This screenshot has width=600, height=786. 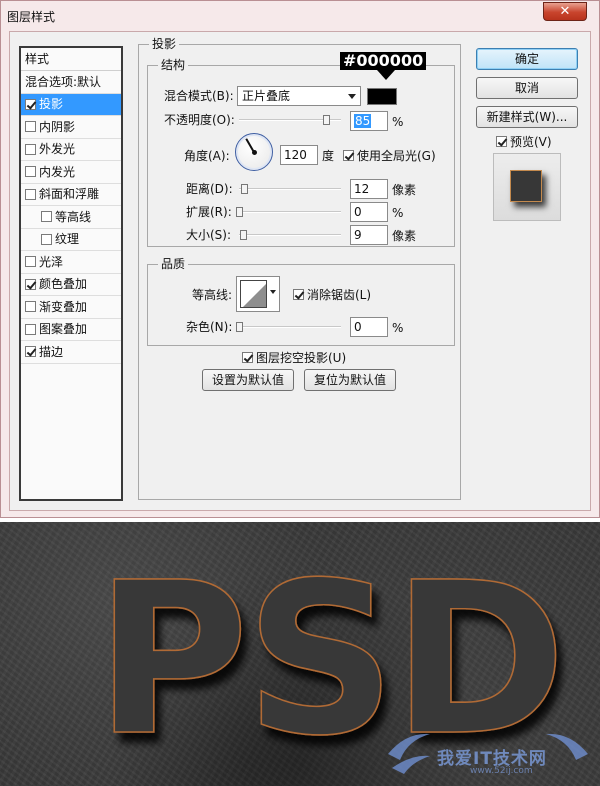 What do you see at coordinates (164, 44) in the screenshot?
I see `drop-shadow-group-title: 投影` at bounding box center [164, 44].